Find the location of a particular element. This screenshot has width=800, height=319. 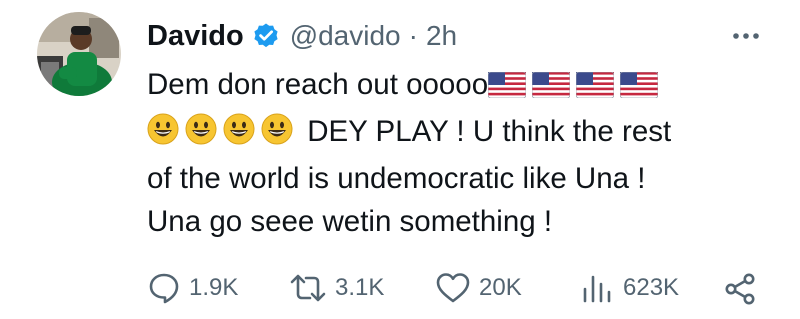

views-button: 623K is located at coordinates (629, 288).